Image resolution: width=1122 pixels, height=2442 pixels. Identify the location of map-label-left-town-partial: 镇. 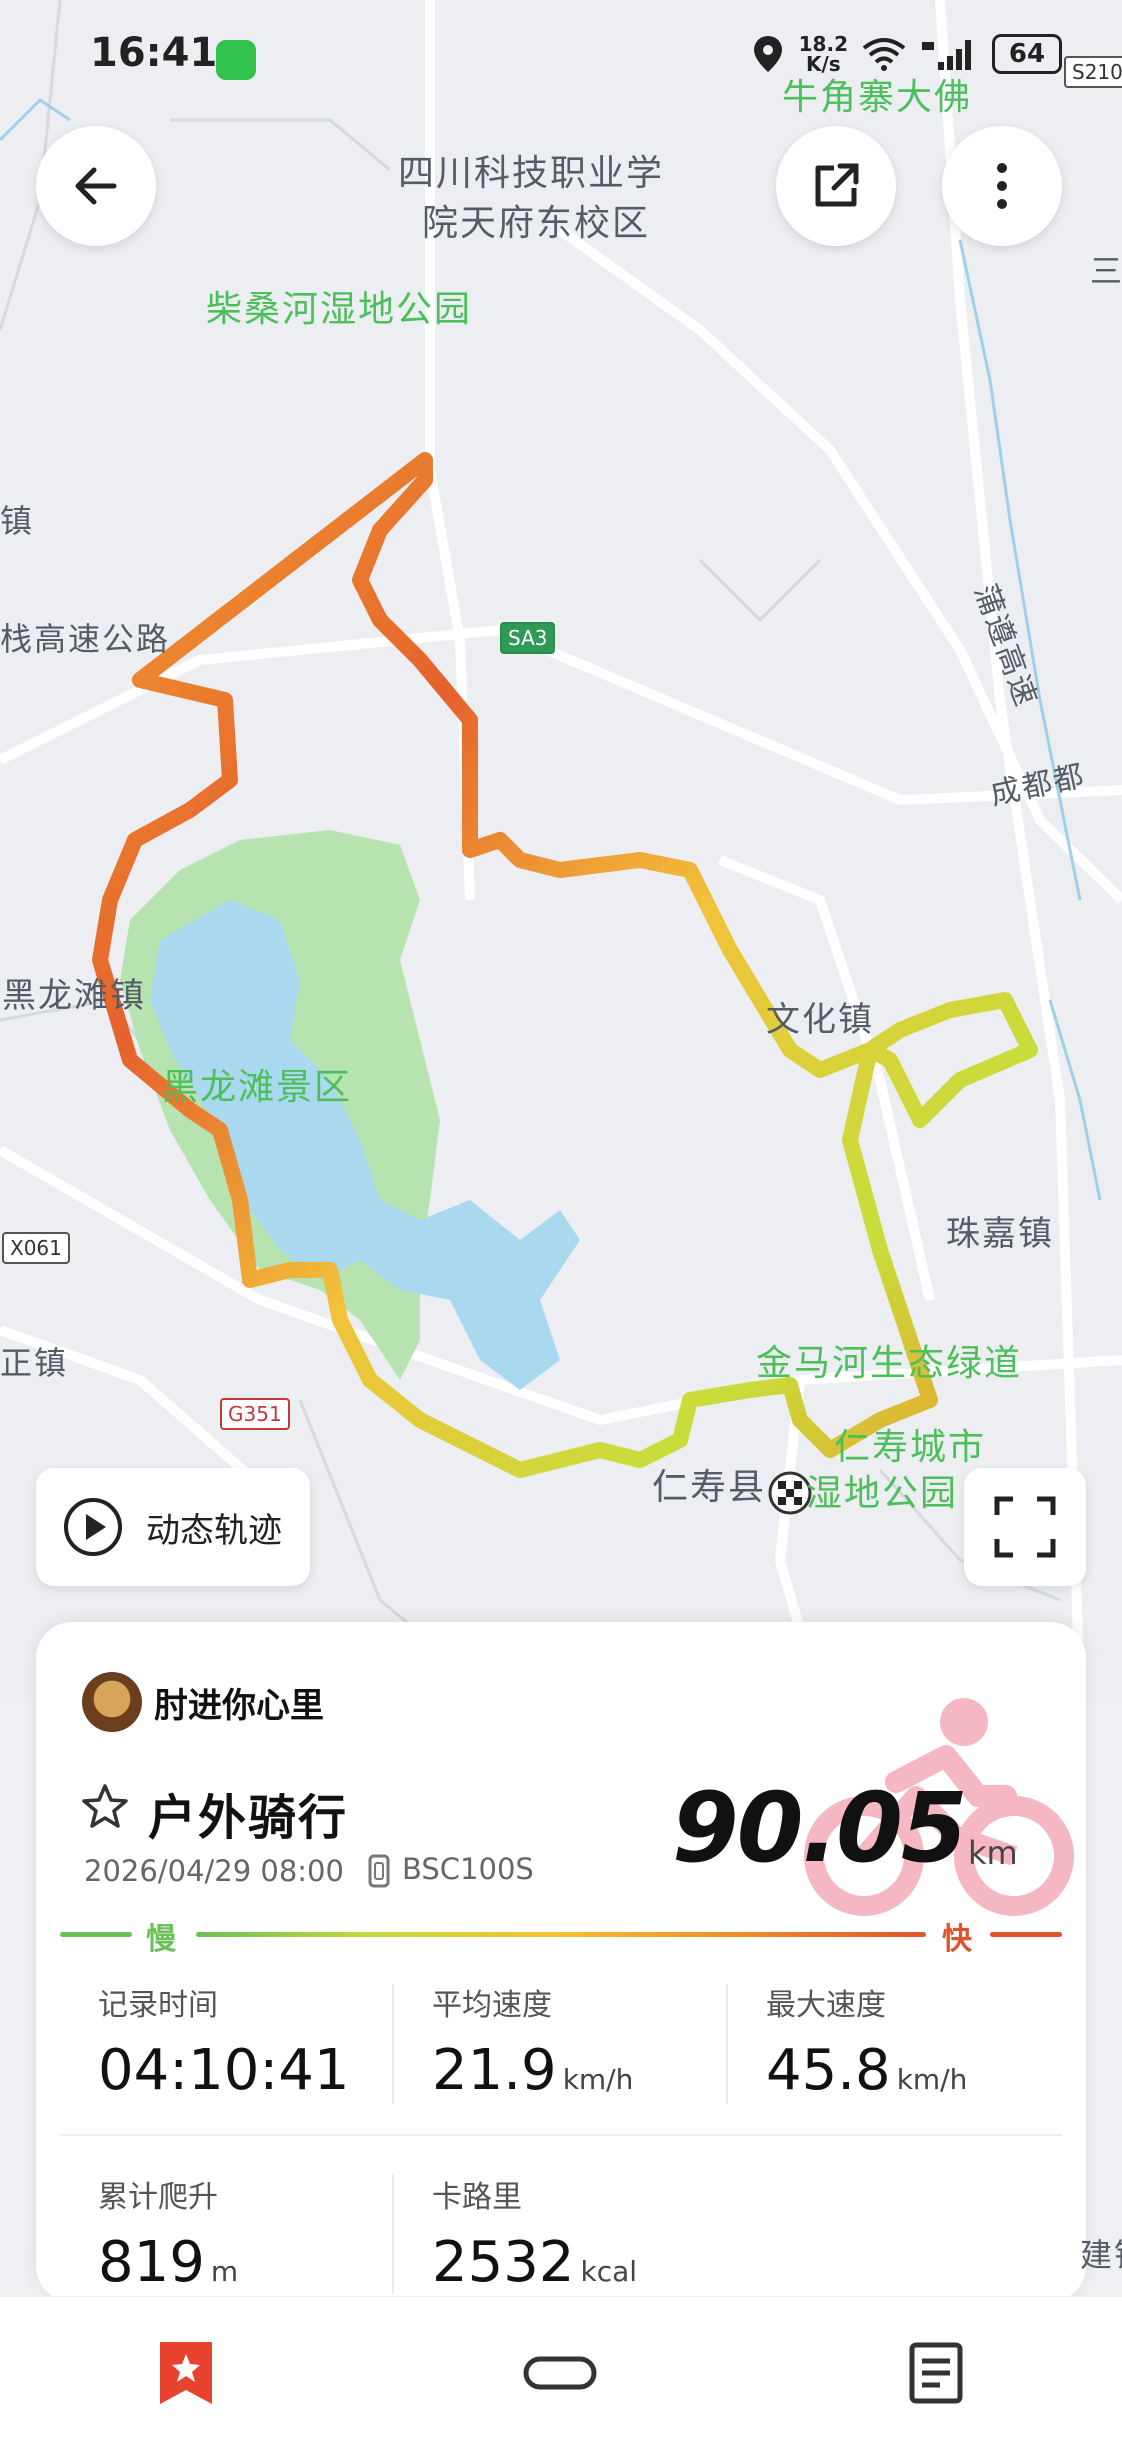
(17, 521).